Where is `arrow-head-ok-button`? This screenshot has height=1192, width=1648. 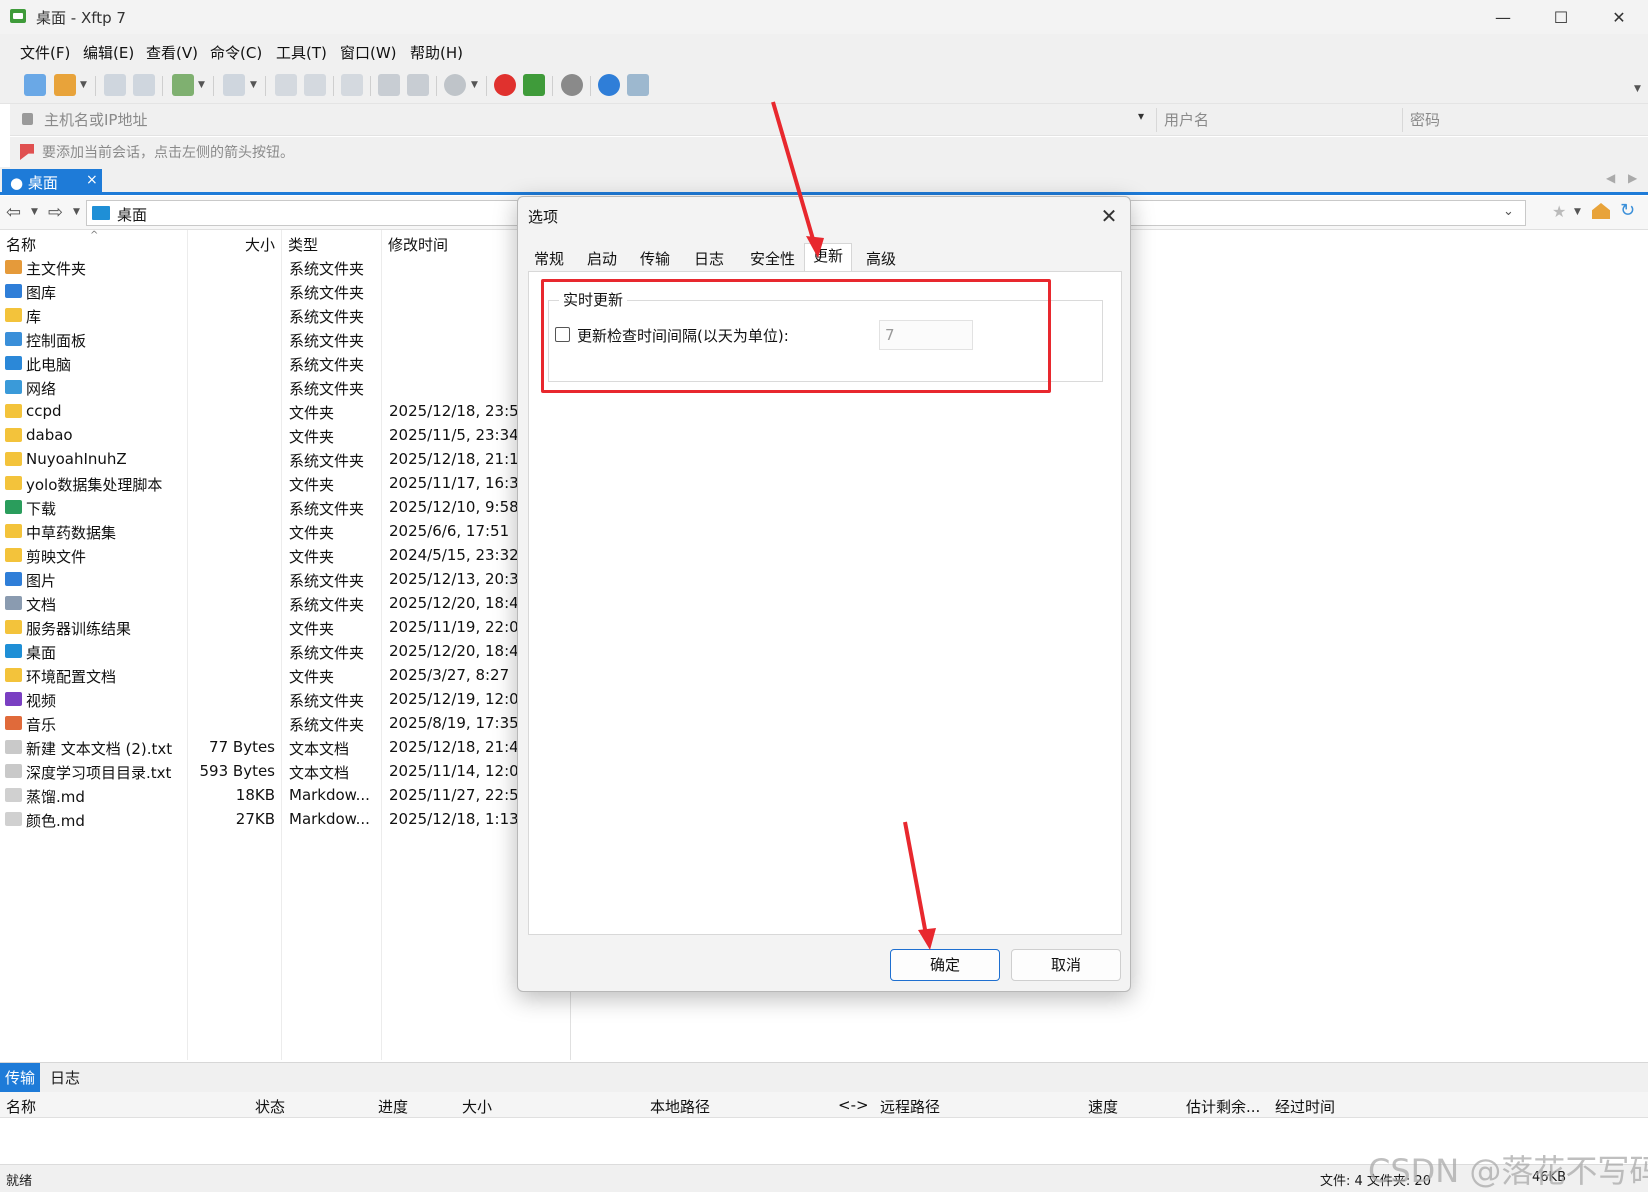 arrow-head-ok-button is located at coordinates (927, 939).